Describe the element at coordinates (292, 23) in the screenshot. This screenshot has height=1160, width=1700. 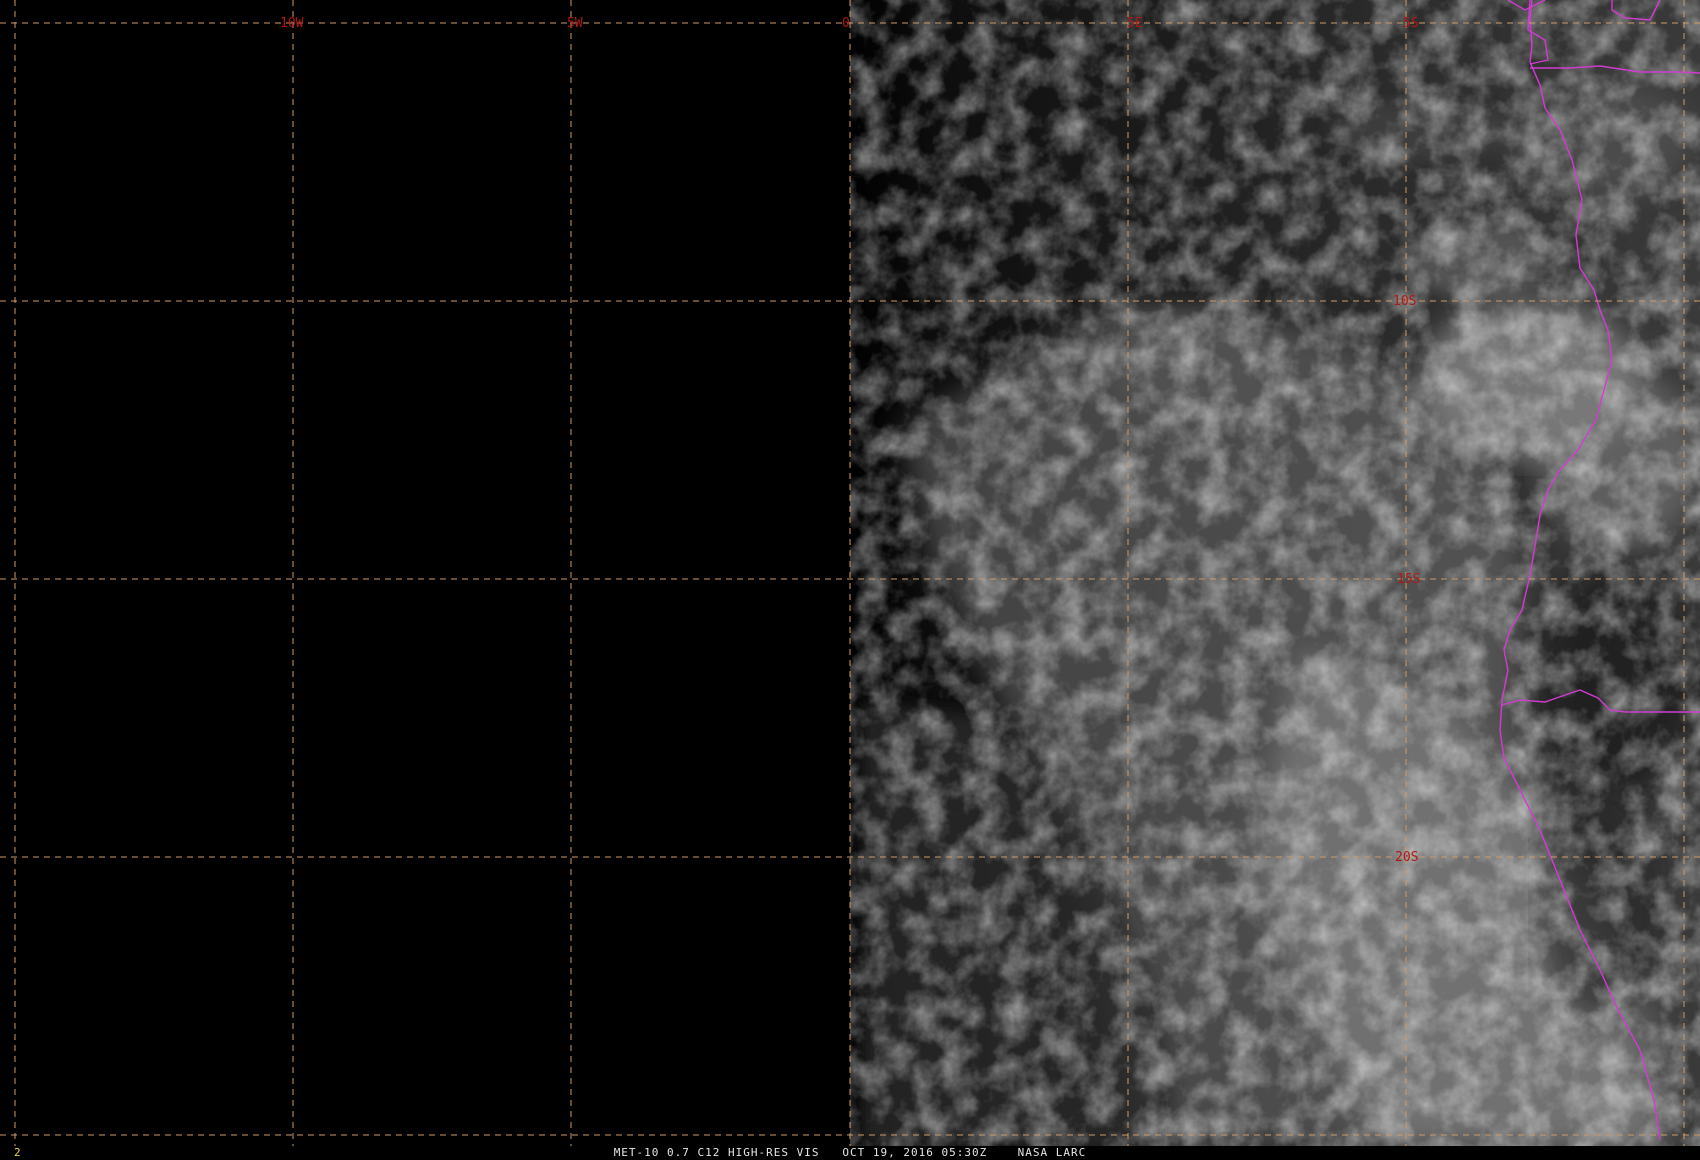
I see `longitude-label-10w: 10W` at that location.